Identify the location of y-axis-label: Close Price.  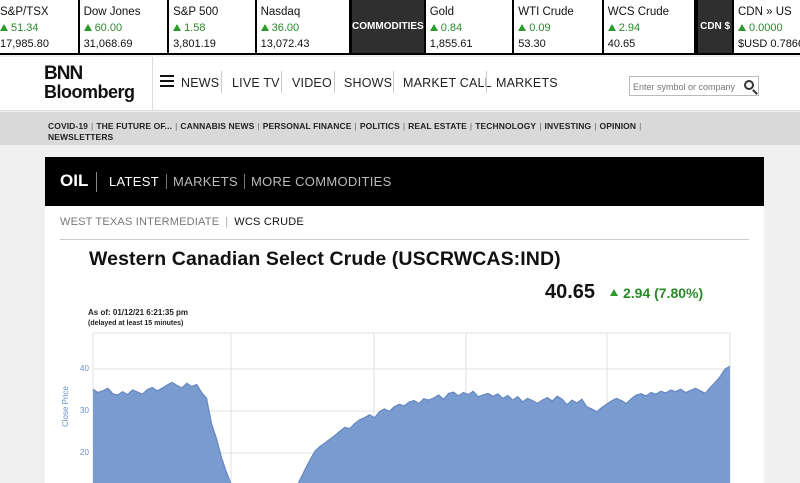
(65, 406).